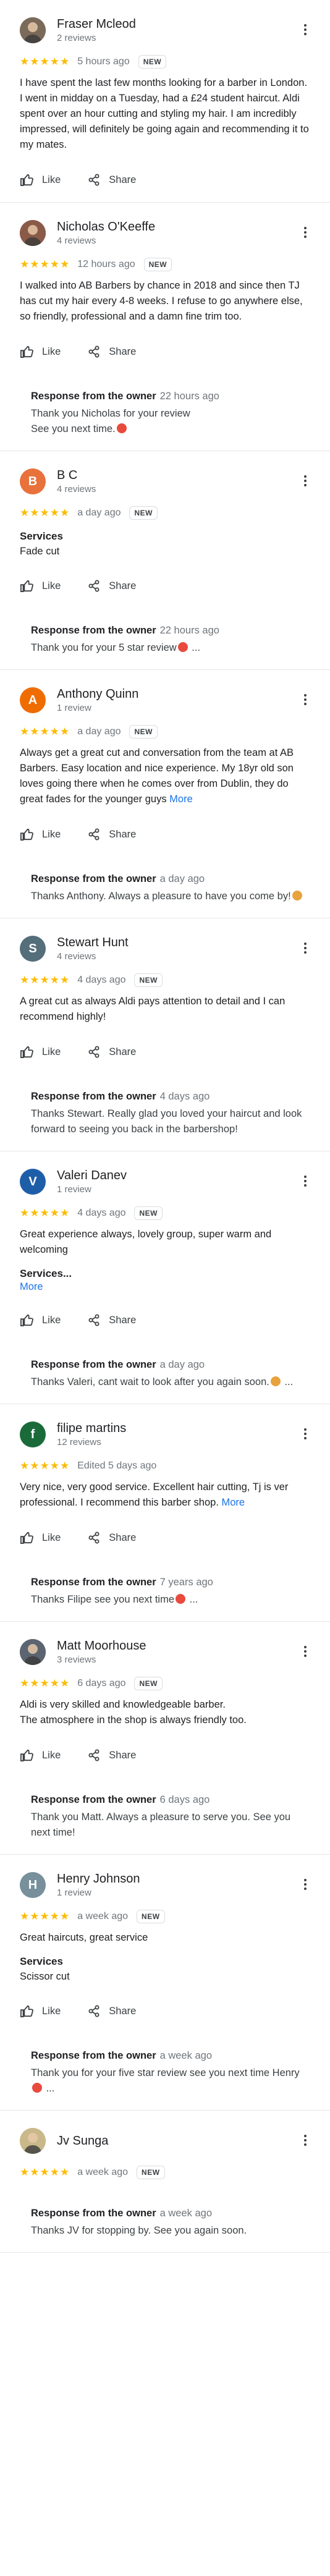 Image resolution: width=330 pixels, height=2576 pixels. I want to click on owner-response-label: Response from the owner, so click(93, 2055).